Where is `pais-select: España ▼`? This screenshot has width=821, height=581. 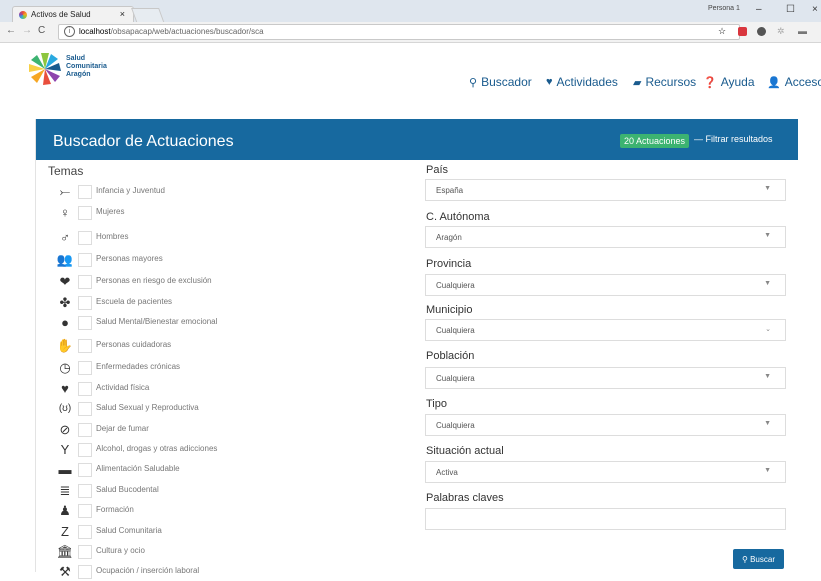 pais-select: España ▼ is located at coordinates (605, 190).